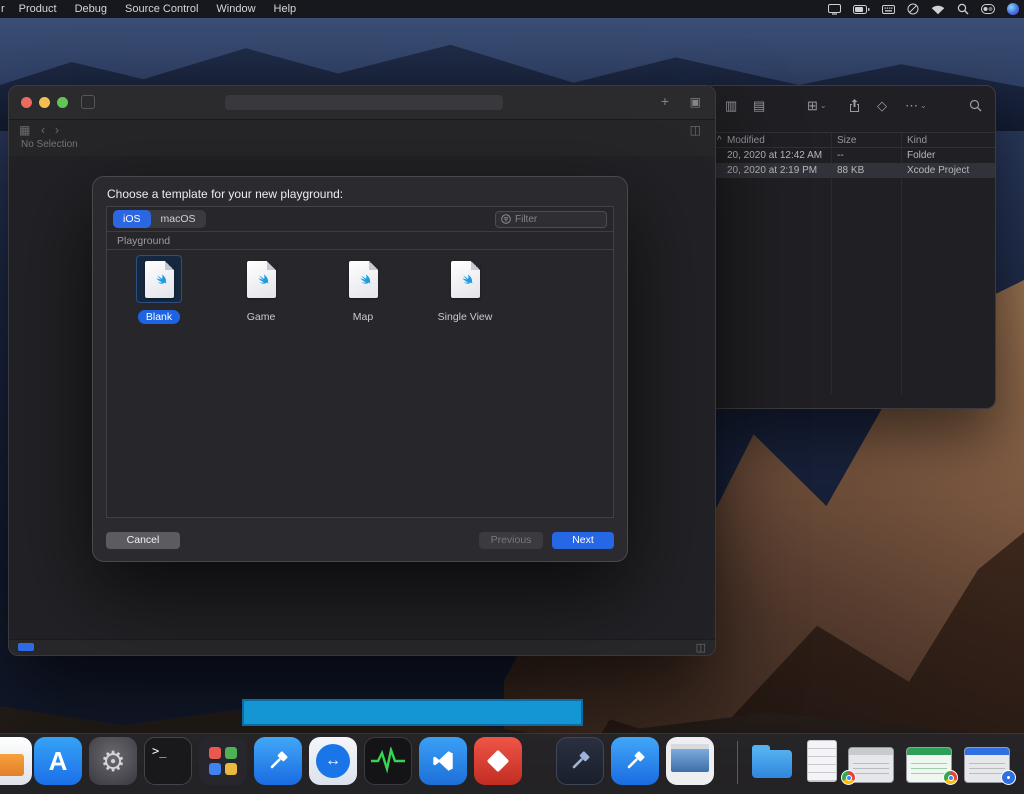  Describe the element at coordinates (333, 761) in the screenshot. I see `dock-teamviewer: ↔` at that location.